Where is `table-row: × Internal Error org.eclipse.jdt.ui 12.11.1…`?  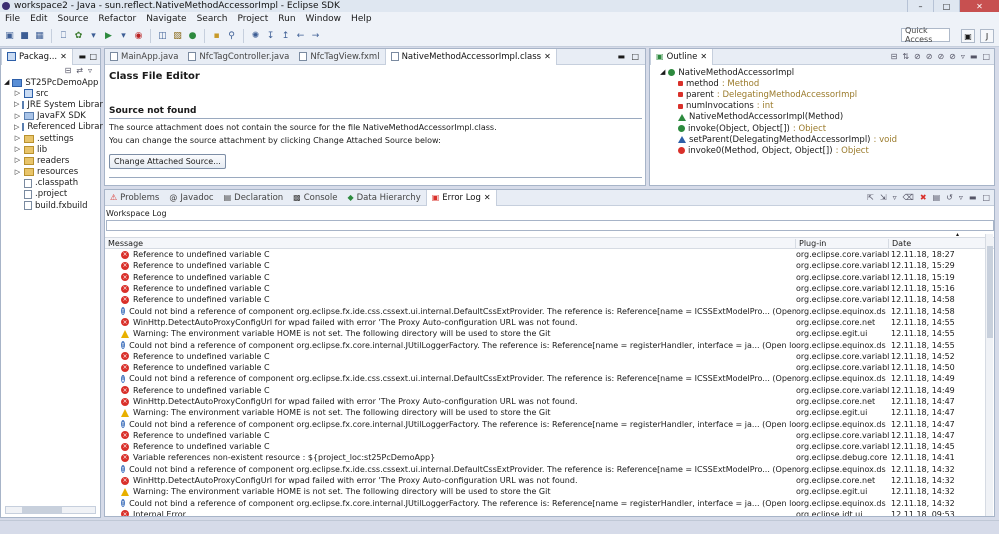
table-row: × Internal Error org.eclipse.jdt.ui 12.11.1… is located at coordinates (545, 512).